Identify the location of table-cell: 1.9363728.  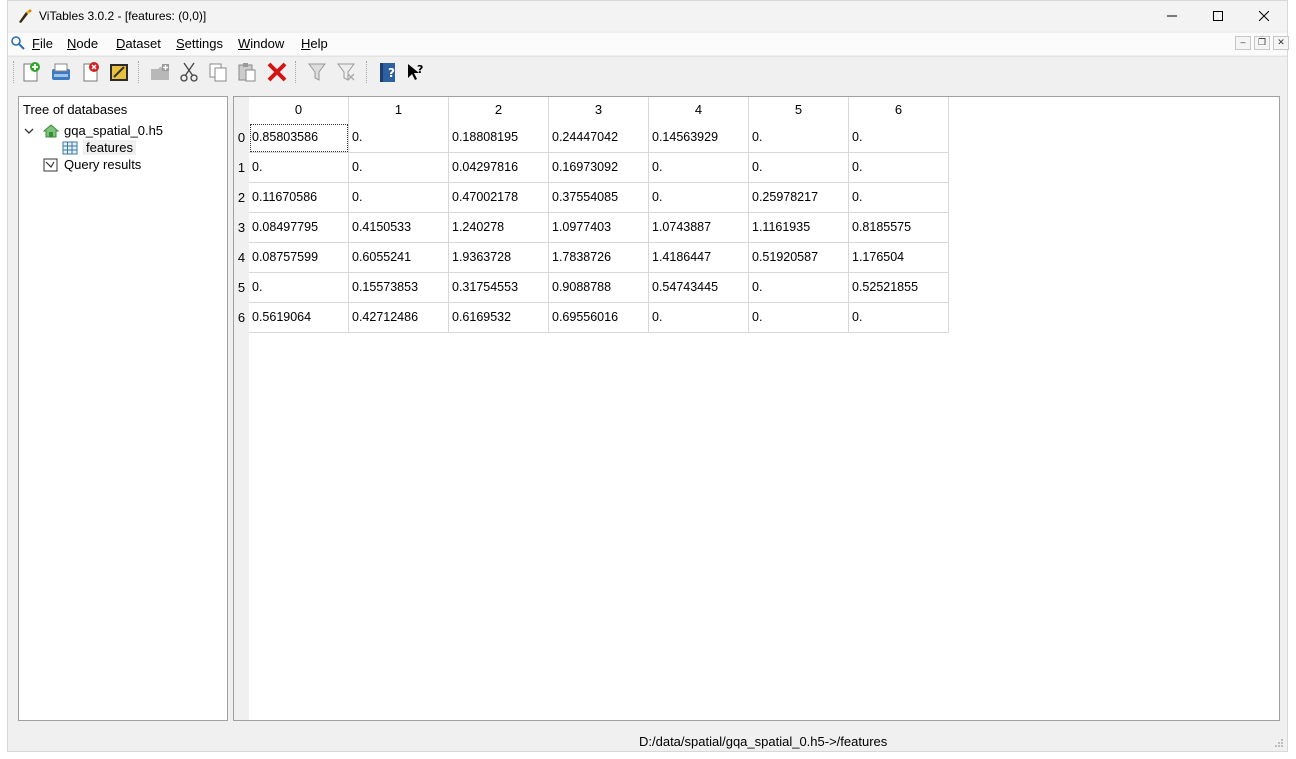
(499, 258).